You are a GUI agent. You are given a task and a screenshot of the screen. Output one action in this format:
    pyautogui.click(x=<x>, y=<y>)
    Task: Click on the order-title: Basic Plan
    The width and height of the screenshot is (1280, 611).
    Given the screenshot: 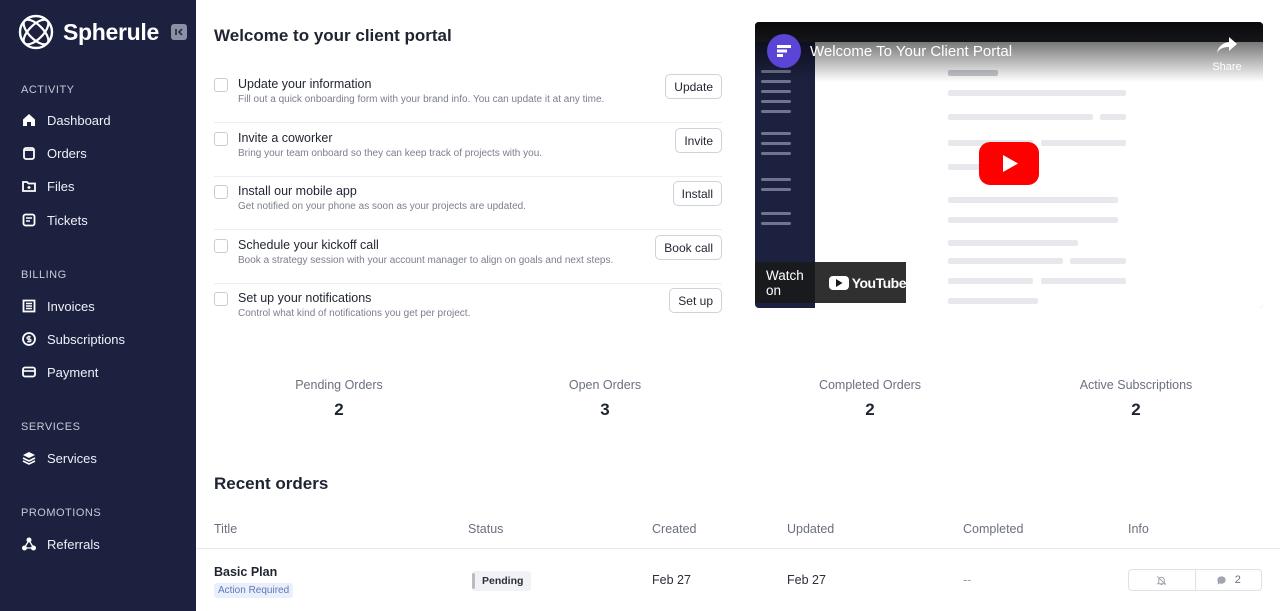 What is the action you would take?
    pyautogui.click(x=245, y=572)
    